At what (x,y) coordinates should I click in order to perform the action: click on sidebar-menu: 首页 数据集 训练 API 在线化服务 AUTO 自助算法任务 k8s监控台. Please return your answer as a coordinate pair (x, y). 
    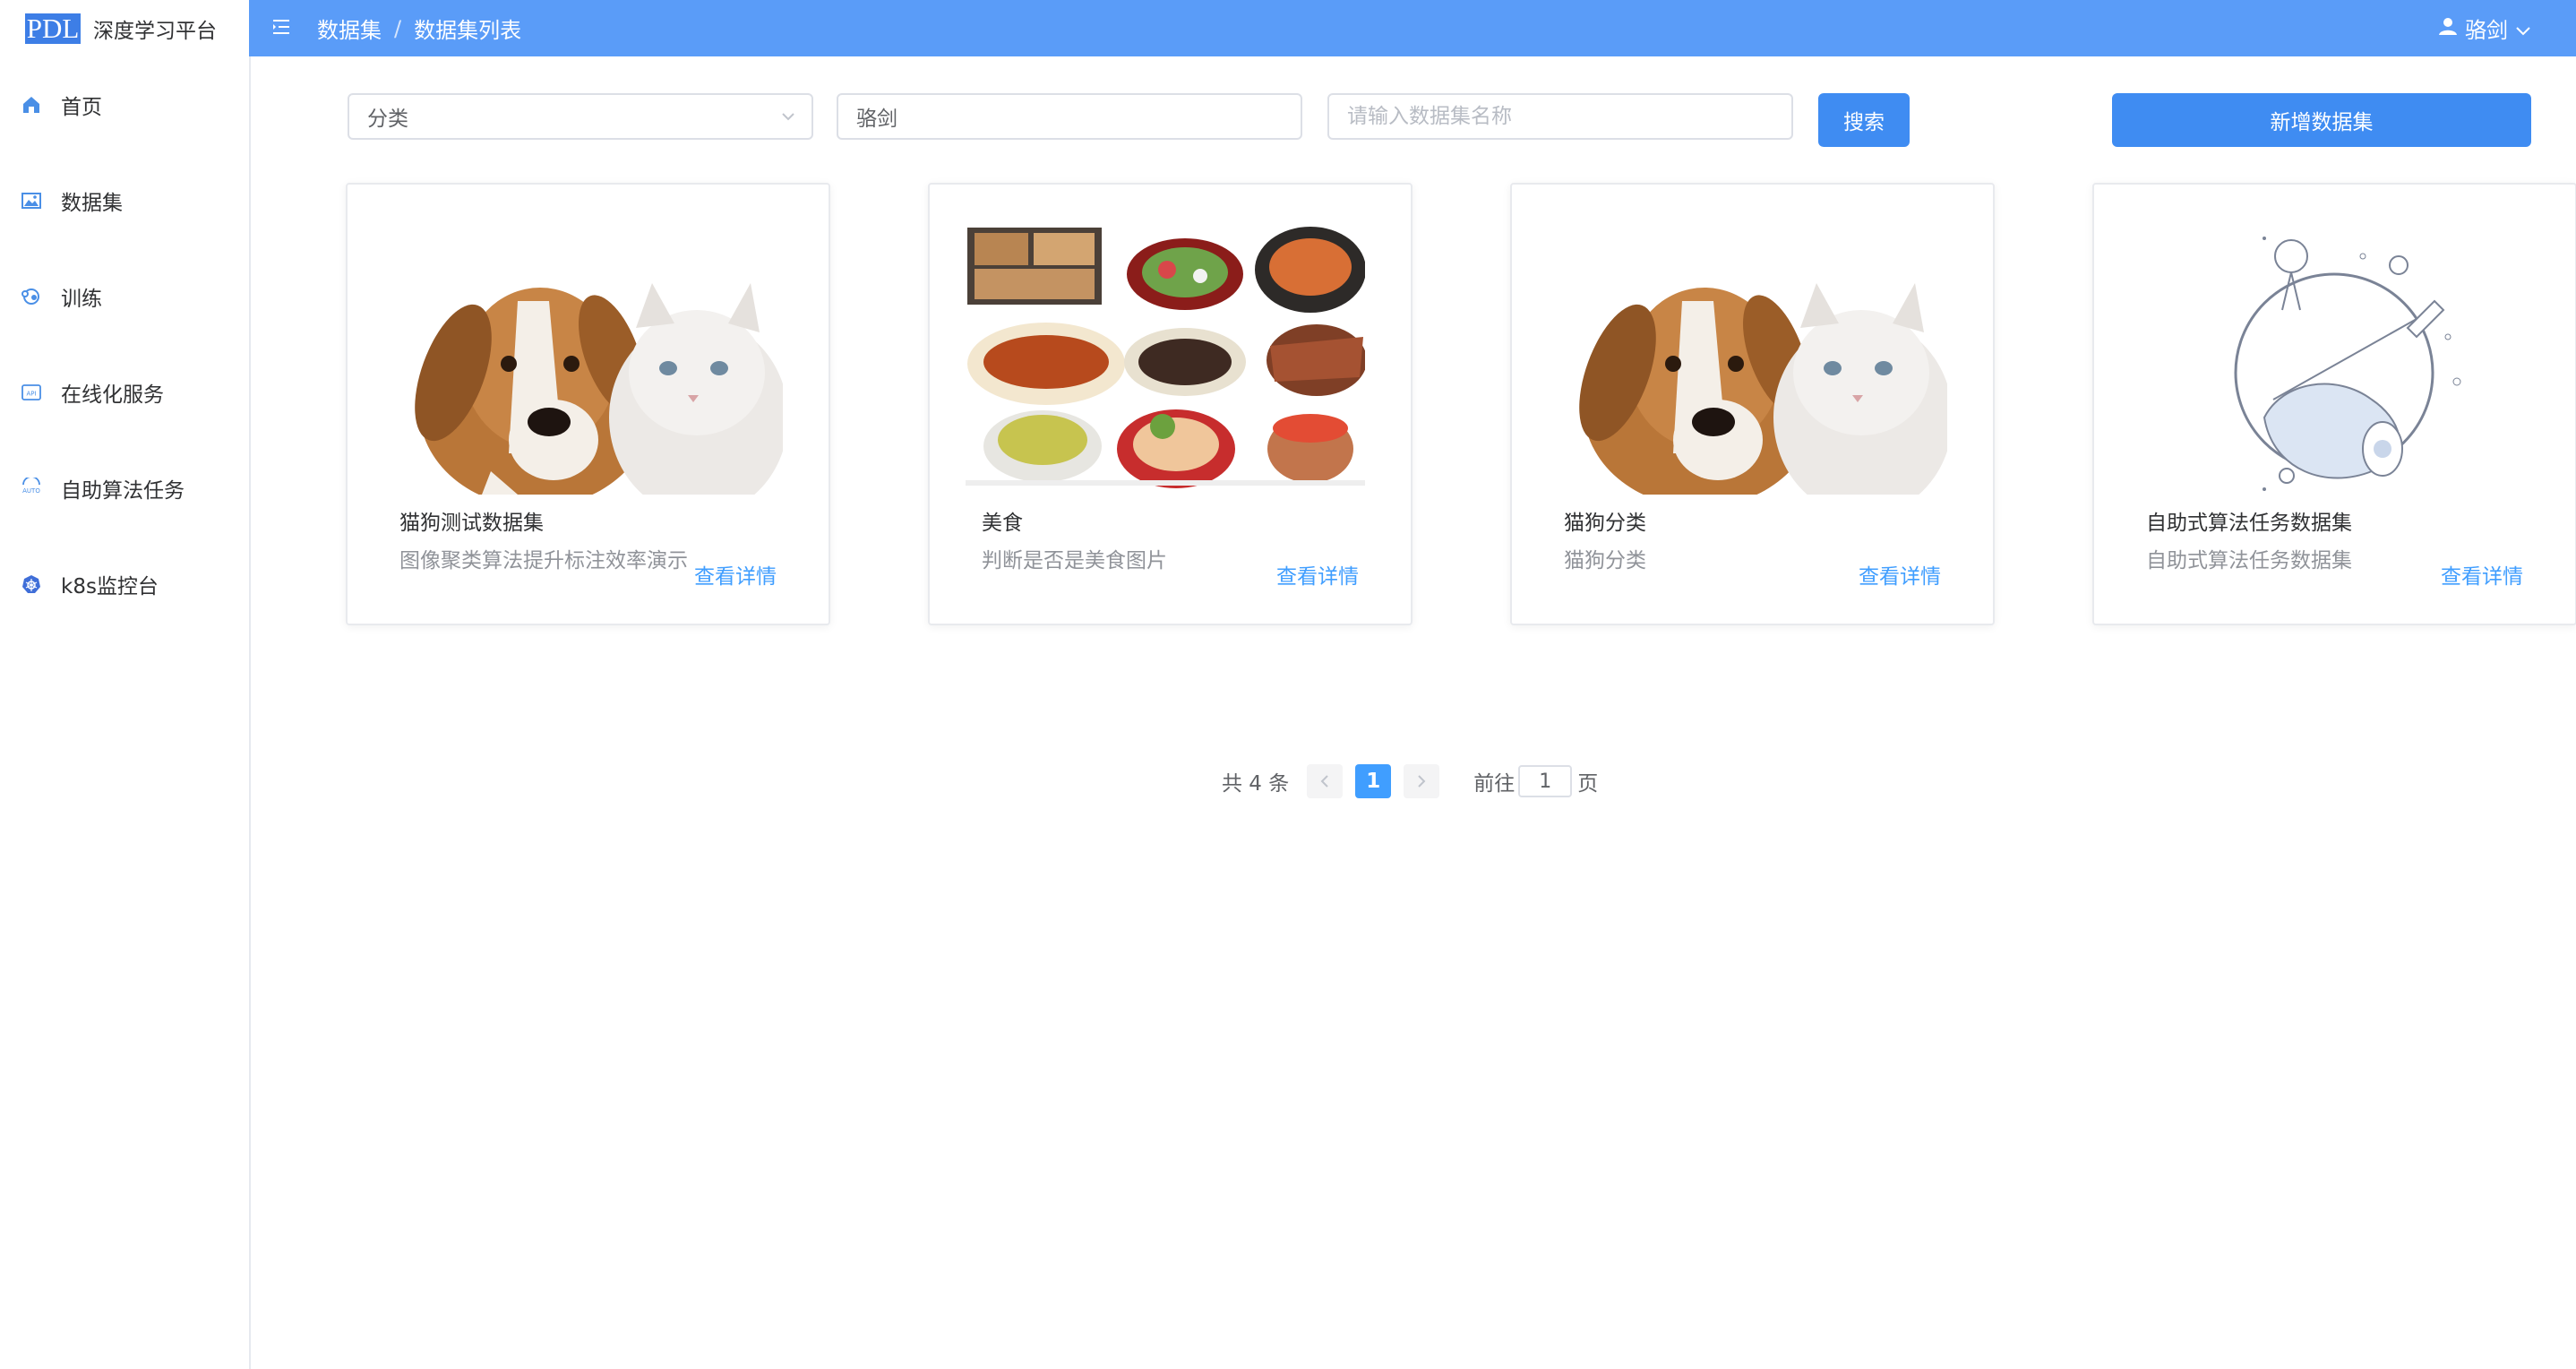
    Looking at the image, I should click on (124, 344).